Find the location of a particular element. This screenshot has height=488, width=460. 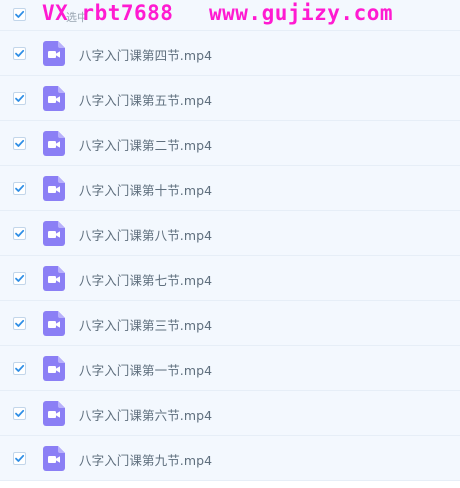

select-all-label: 选中 is located at coordinates (77, 17).